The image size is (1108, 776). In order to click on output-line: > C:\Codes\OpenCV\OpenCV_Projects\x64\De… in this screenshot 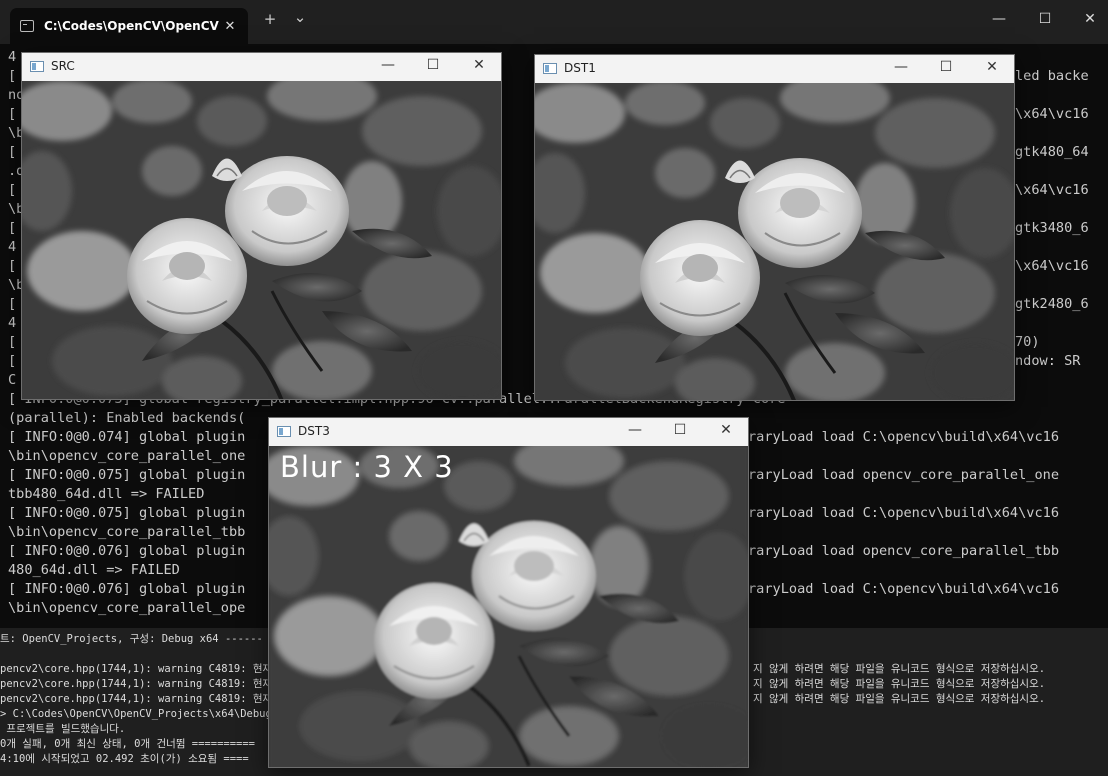, I will do `click(142, 714)`.